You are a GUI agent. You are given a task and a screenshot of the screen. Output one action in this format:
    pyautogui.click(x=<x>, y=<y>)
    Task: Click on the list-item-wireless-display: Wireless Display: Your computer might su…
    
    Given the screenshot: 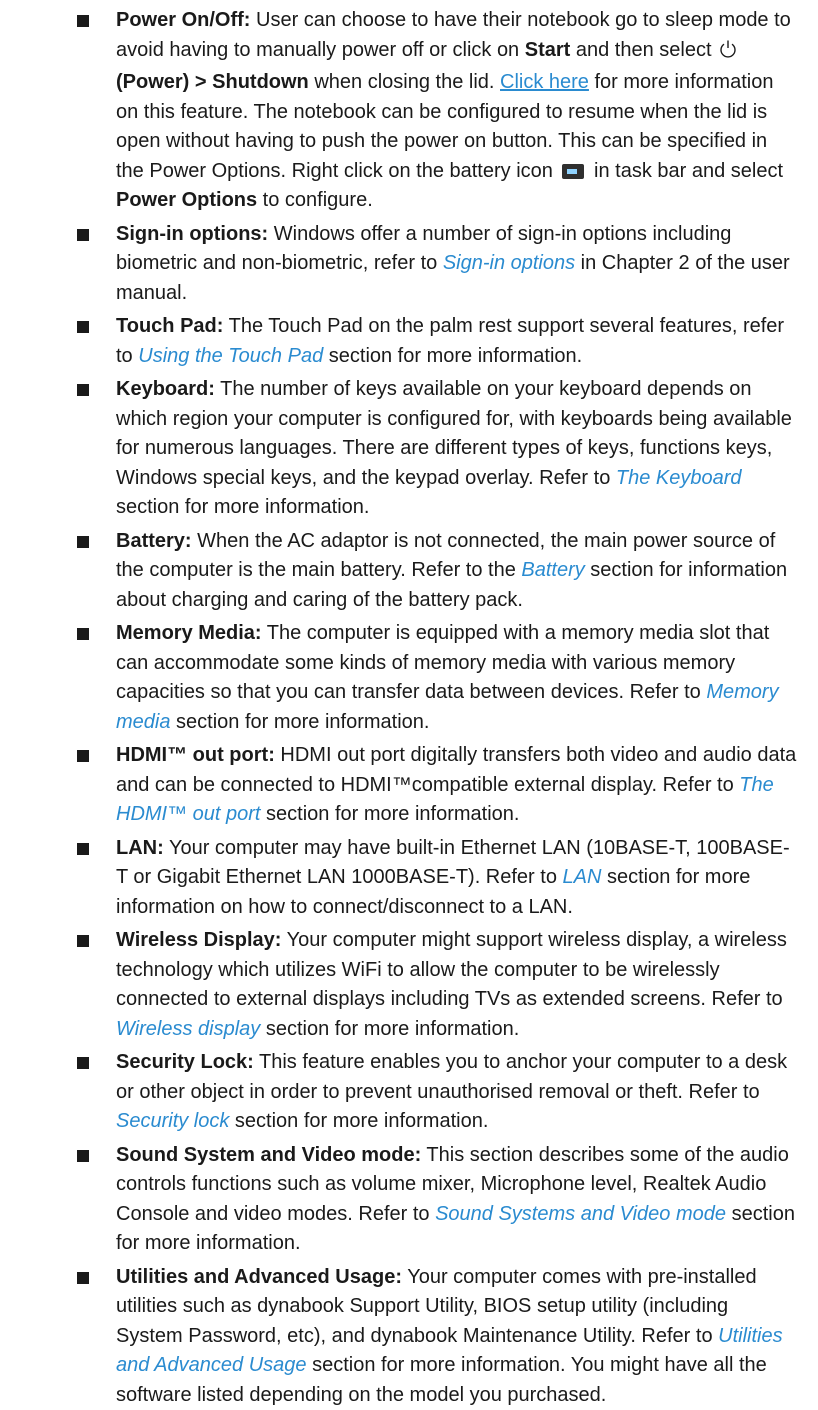 What is the action you would take?
    pyautogui.click(x=409, y=985)
    